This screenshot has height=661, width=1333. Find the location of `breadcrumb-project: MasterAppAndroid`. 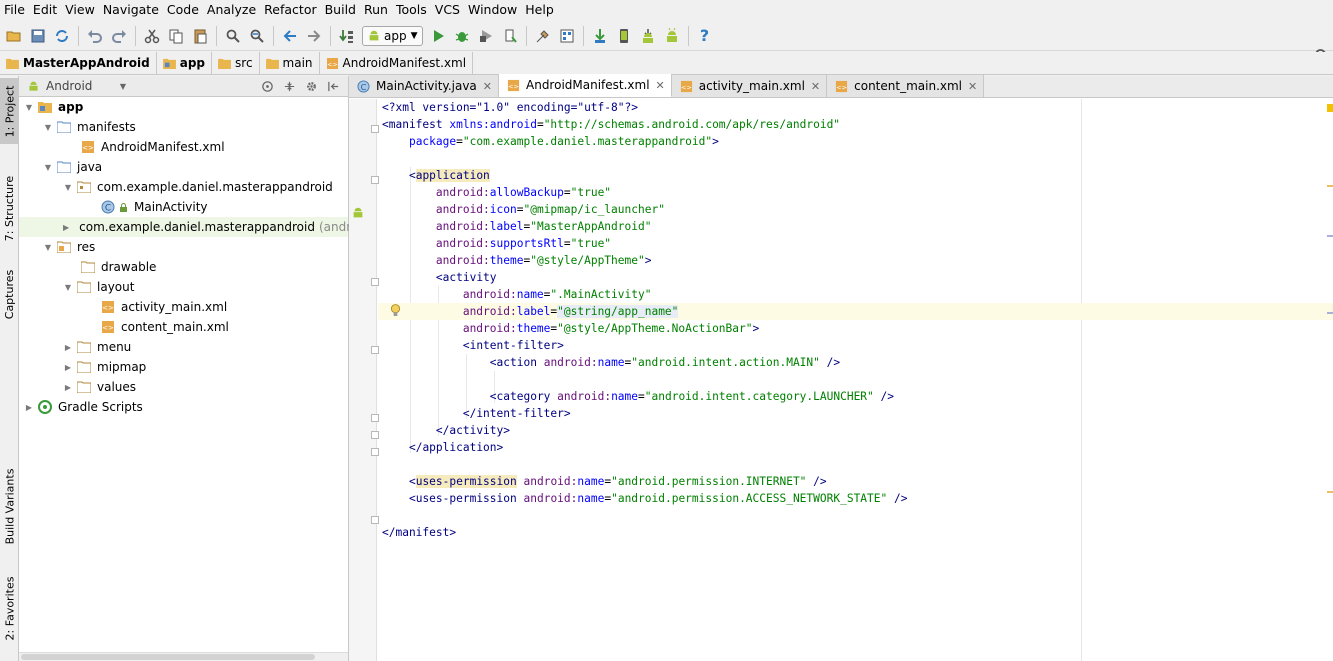

breadcrumb-project: MasterAppAndroid is located at coordinates (78, 63).